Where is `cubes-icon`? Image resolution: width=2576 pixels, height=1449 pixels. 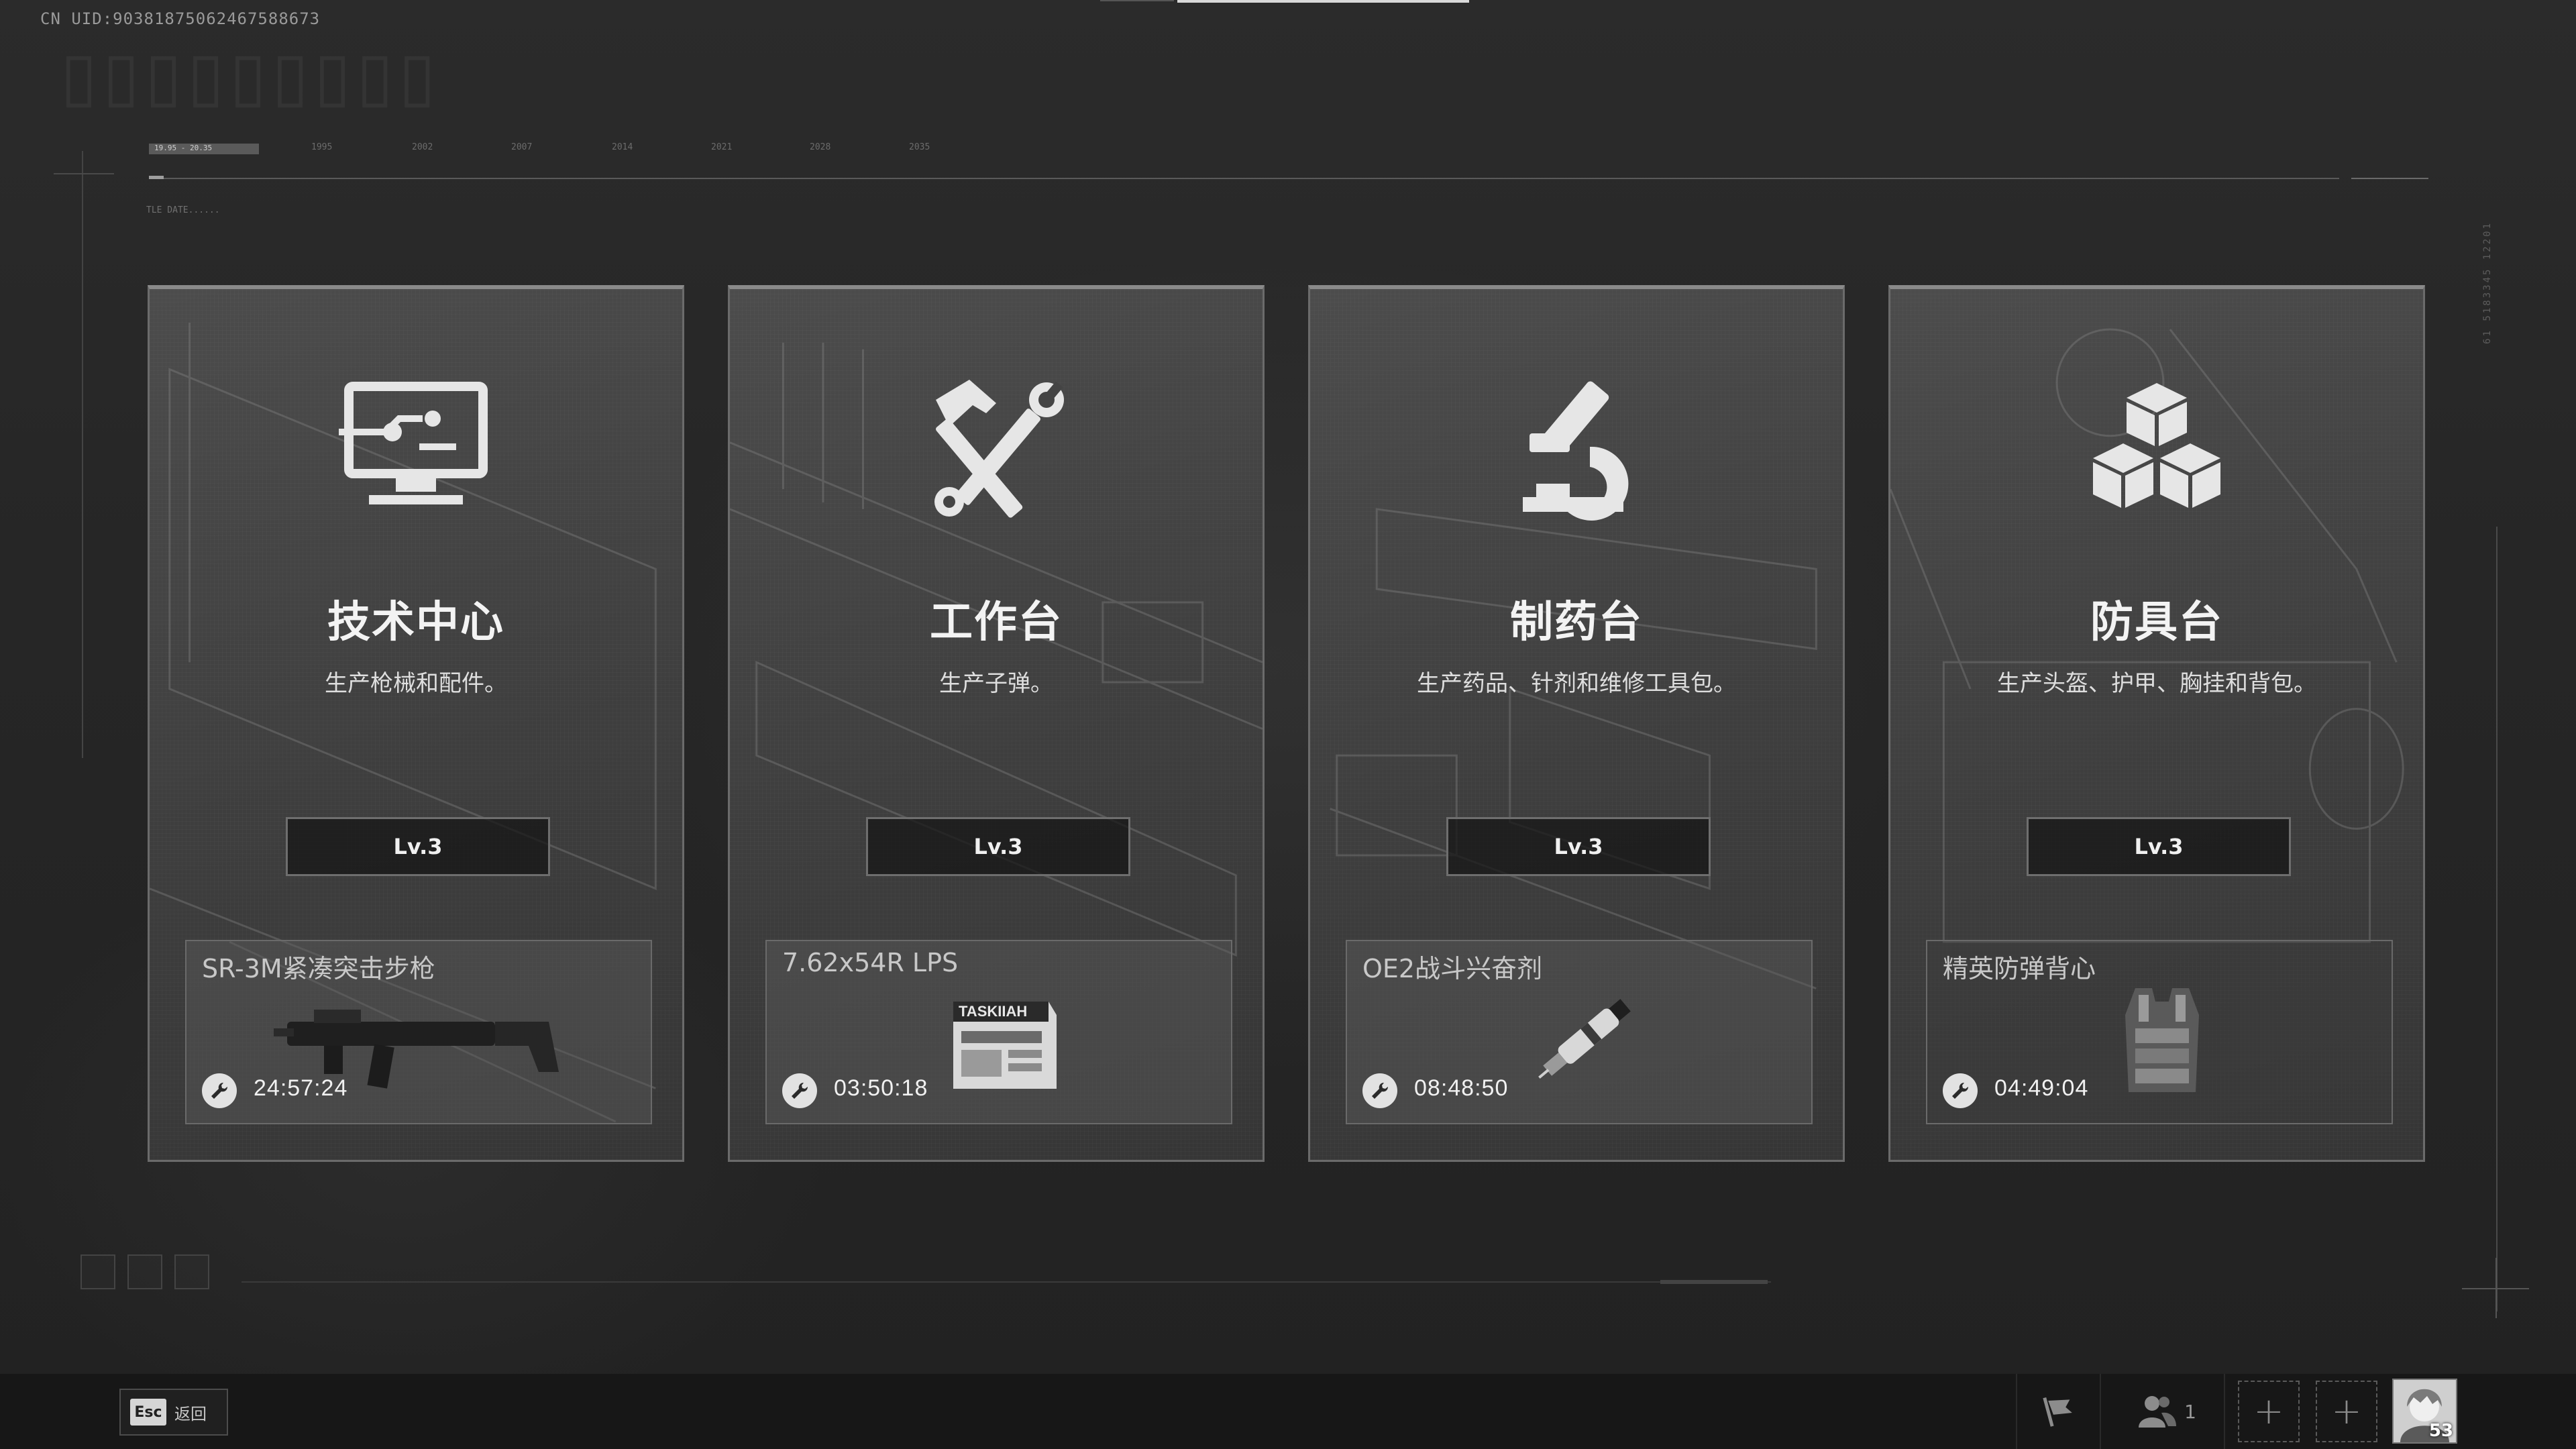 cubes-icon is located at coordinates (2156, 447).